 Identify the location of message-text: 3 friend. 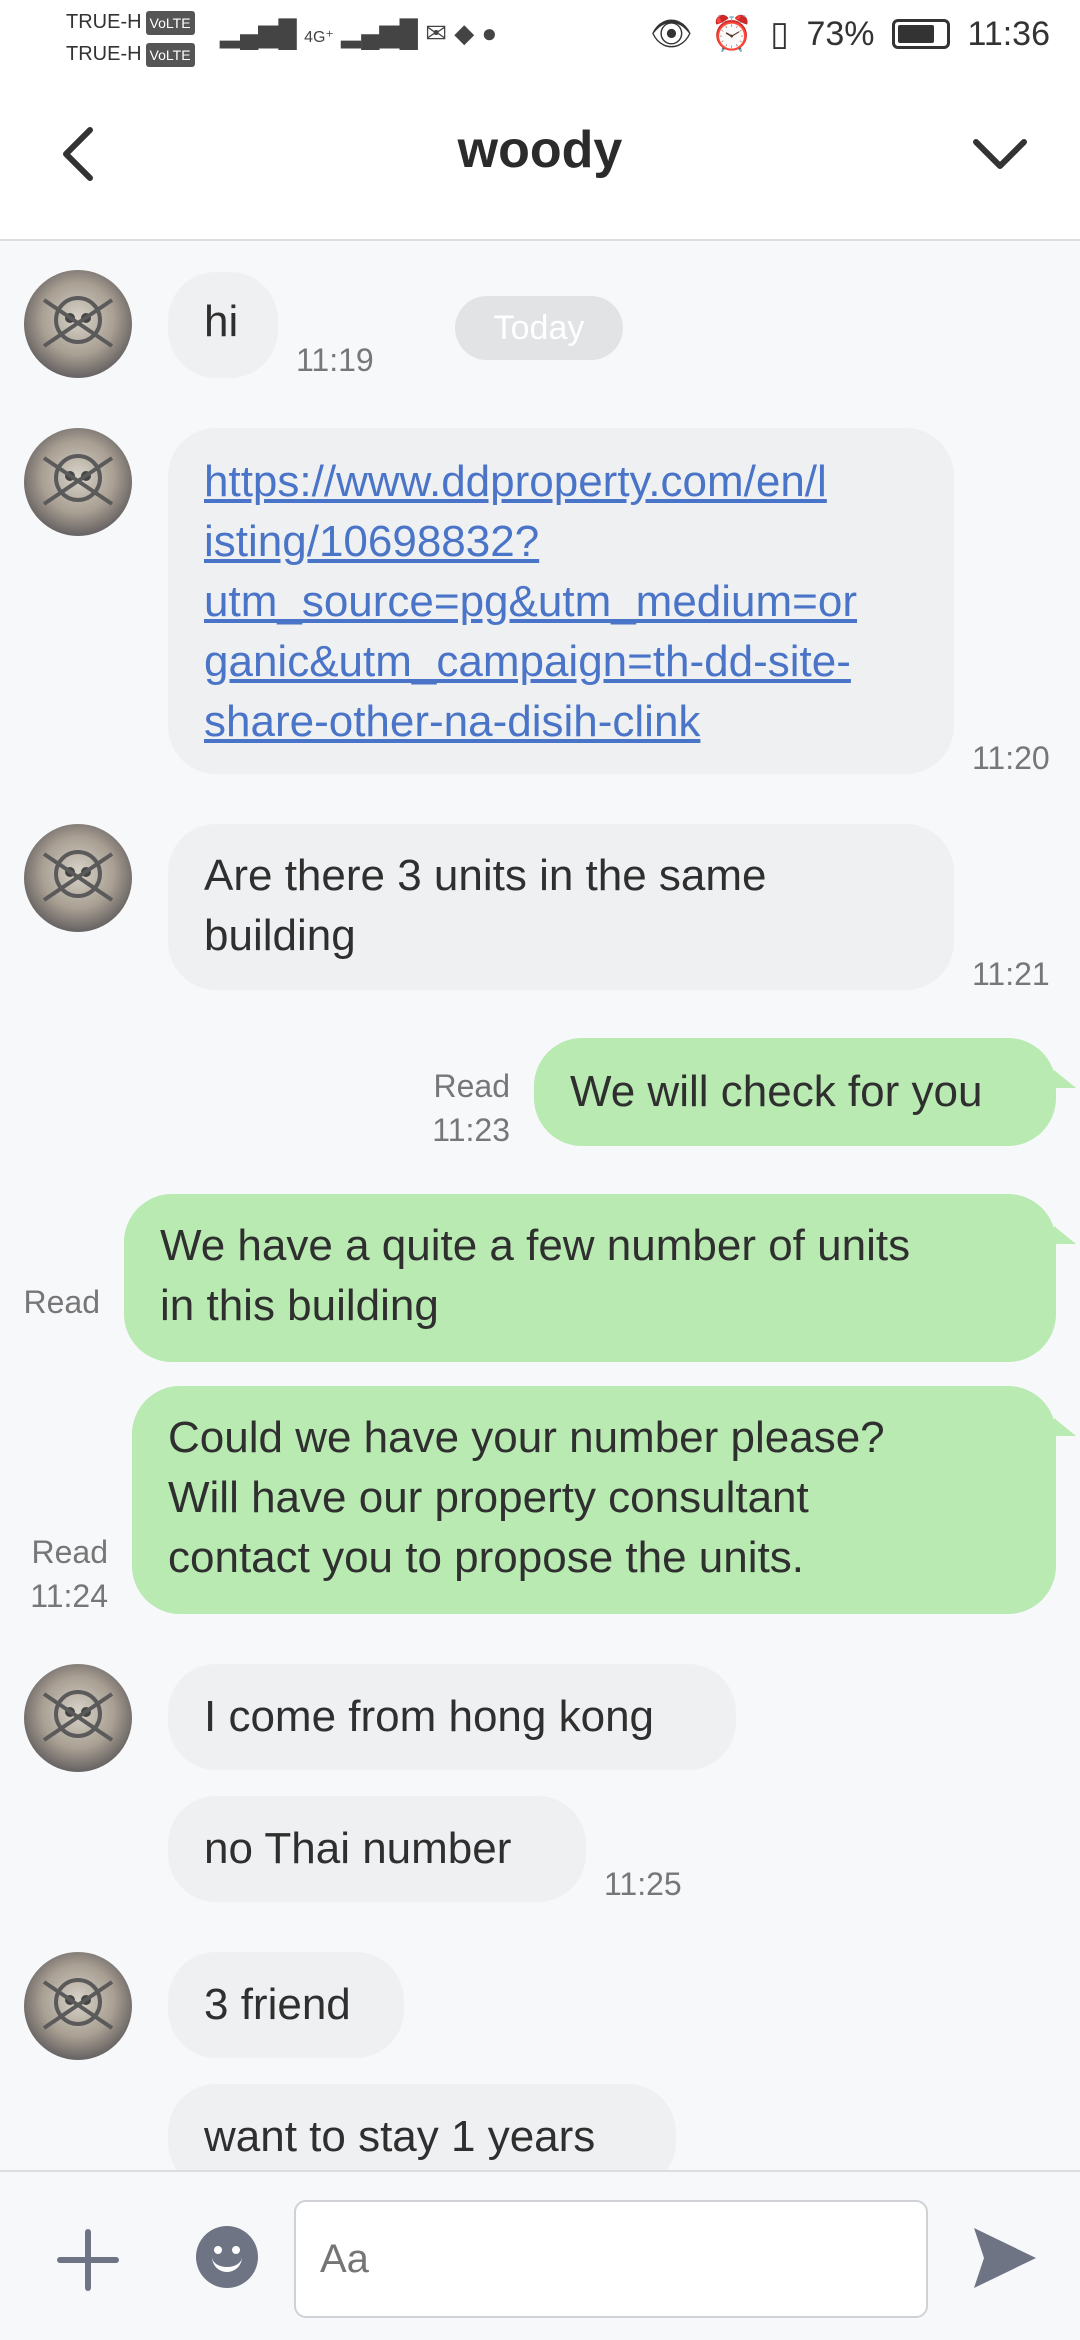
(277, 2004).